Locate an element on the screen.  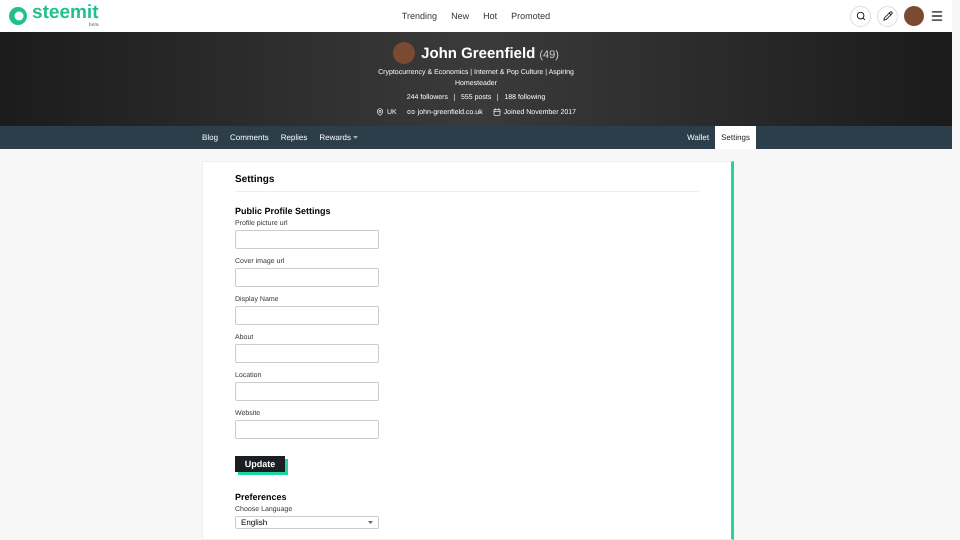
settings-title: Settings is located at coordinates (467, 182).